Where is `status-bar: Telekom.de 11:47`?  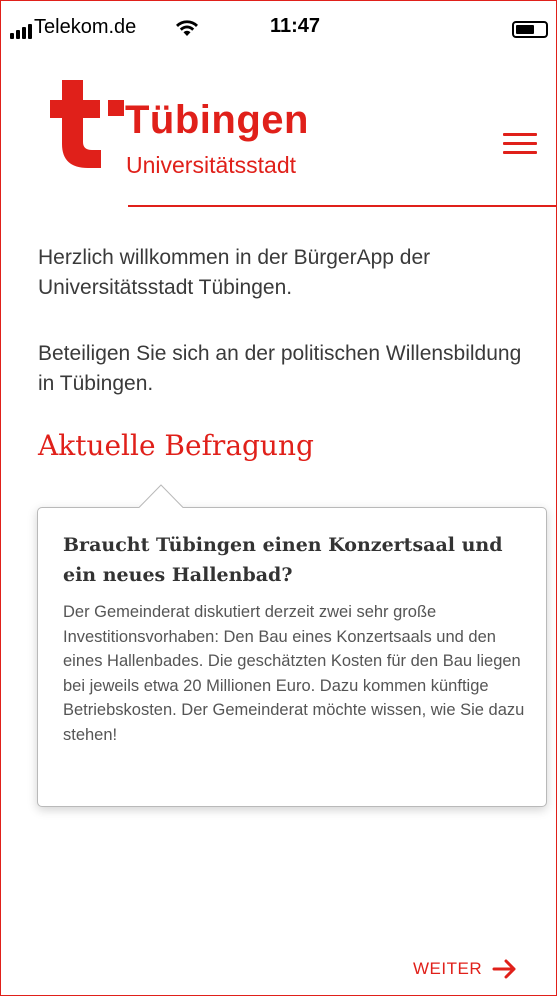 status-bar: Telekom.de 11:47 is located at coordinates (278, 29).